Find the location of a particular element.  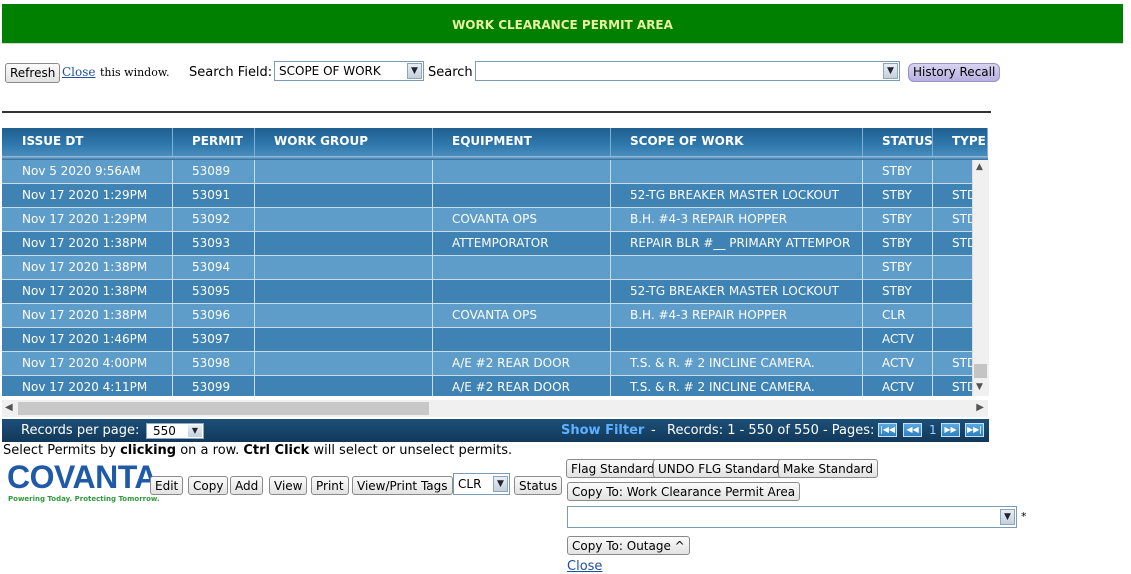

copy-target-select: ▼ is located at coordinates (792, 517).